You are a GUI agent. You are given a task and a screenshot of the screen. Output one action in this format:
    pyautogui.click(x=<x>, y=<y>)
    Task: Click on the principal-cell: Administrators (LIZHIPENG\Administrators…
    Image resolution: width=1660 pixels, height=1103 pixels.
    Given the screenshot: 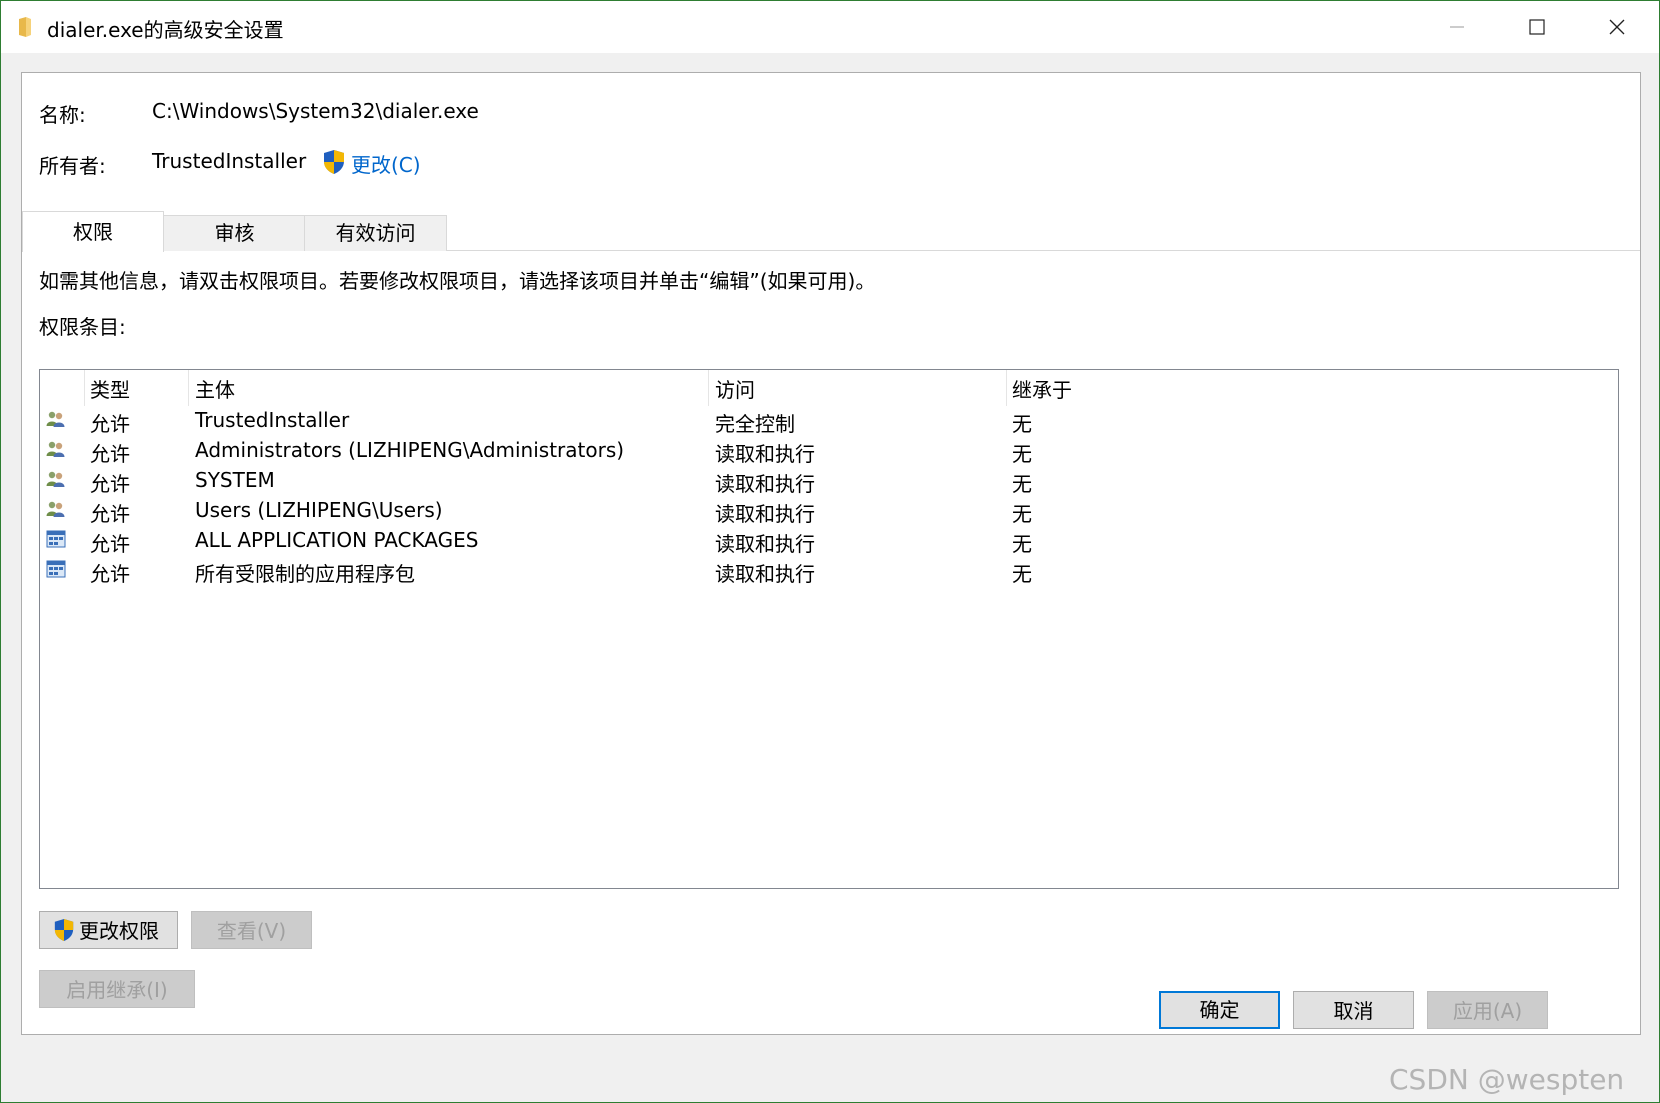 What is the action you would take?
    pyautogui.click(x=410, y=450)
    